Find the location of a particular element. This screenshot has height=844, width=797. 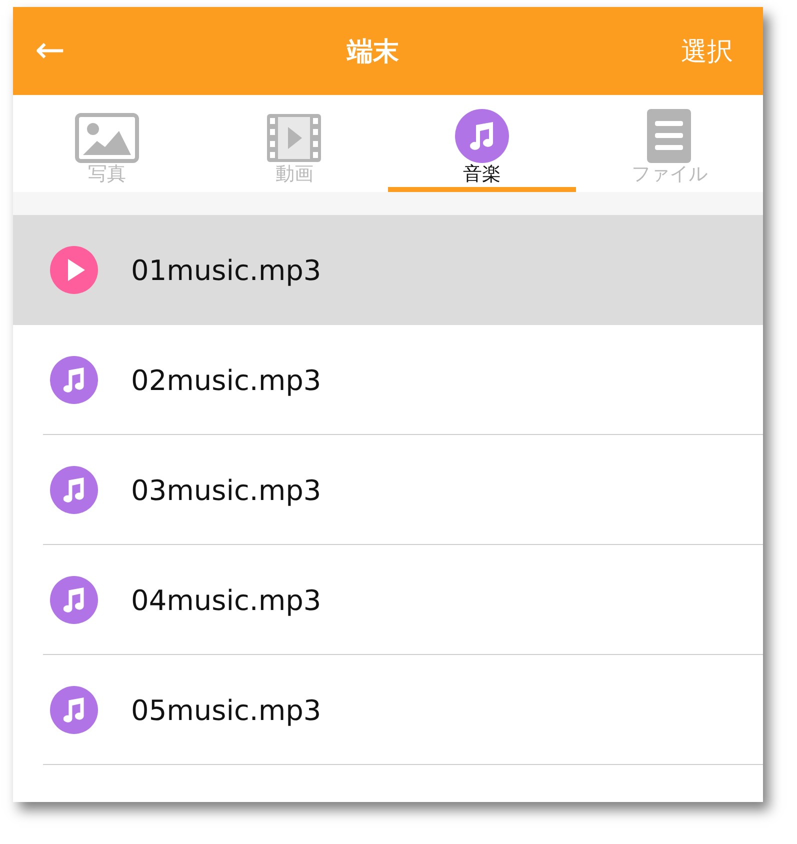

file-name: 03music.mp3 is located at coordinates (226, 490).